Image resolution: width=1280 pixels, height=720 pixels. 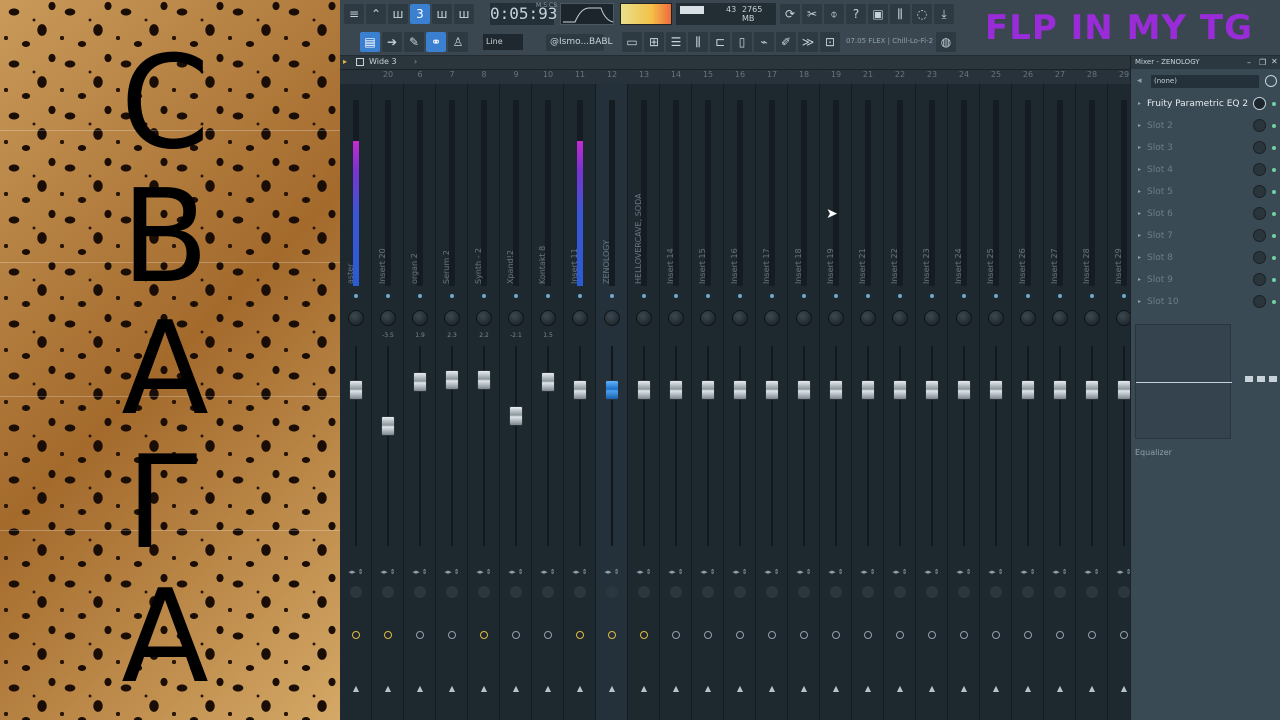 What do you see at coordinates (1092, 239) in the screenshot?
I see `track-name: Insert 28` at bounding box center [1092, 239].